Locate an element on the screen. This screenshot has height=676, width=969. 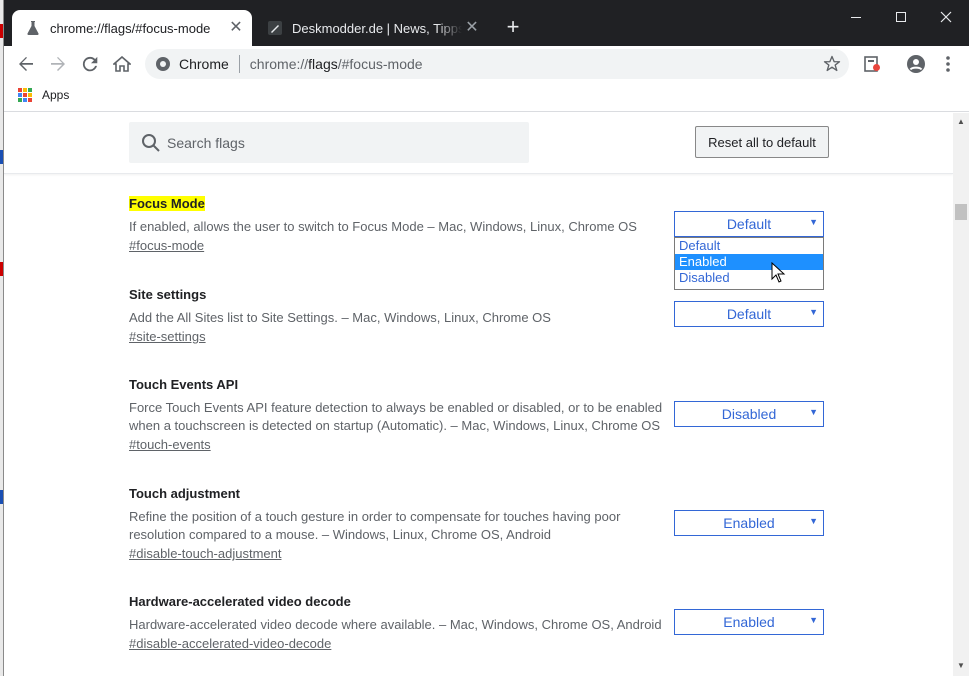
flag-name: Hardware-accelerated video decode is located at coordinates (240, 601).